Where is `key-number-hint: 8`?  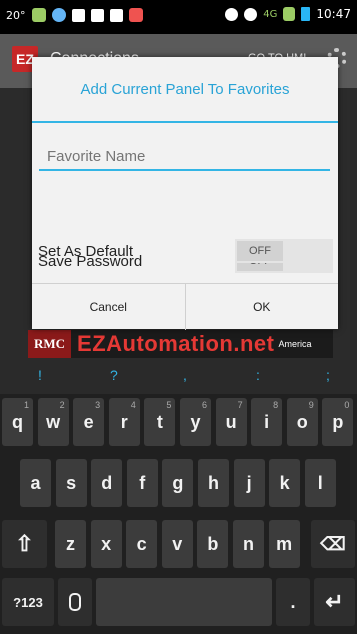 key-number-hint: 8 is located at coordinates (276, 405).